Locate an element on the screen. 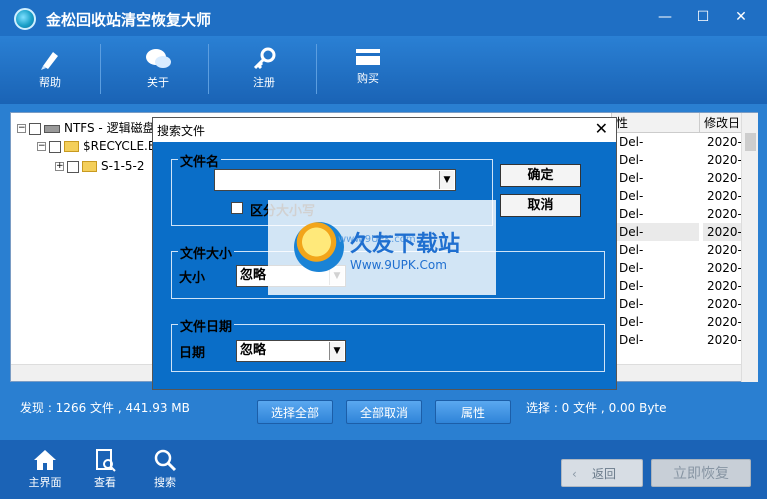 The height and width of the screenshot is (499, 767). toolbar-buy-button: 购买 is located at coordinates (368, 70).